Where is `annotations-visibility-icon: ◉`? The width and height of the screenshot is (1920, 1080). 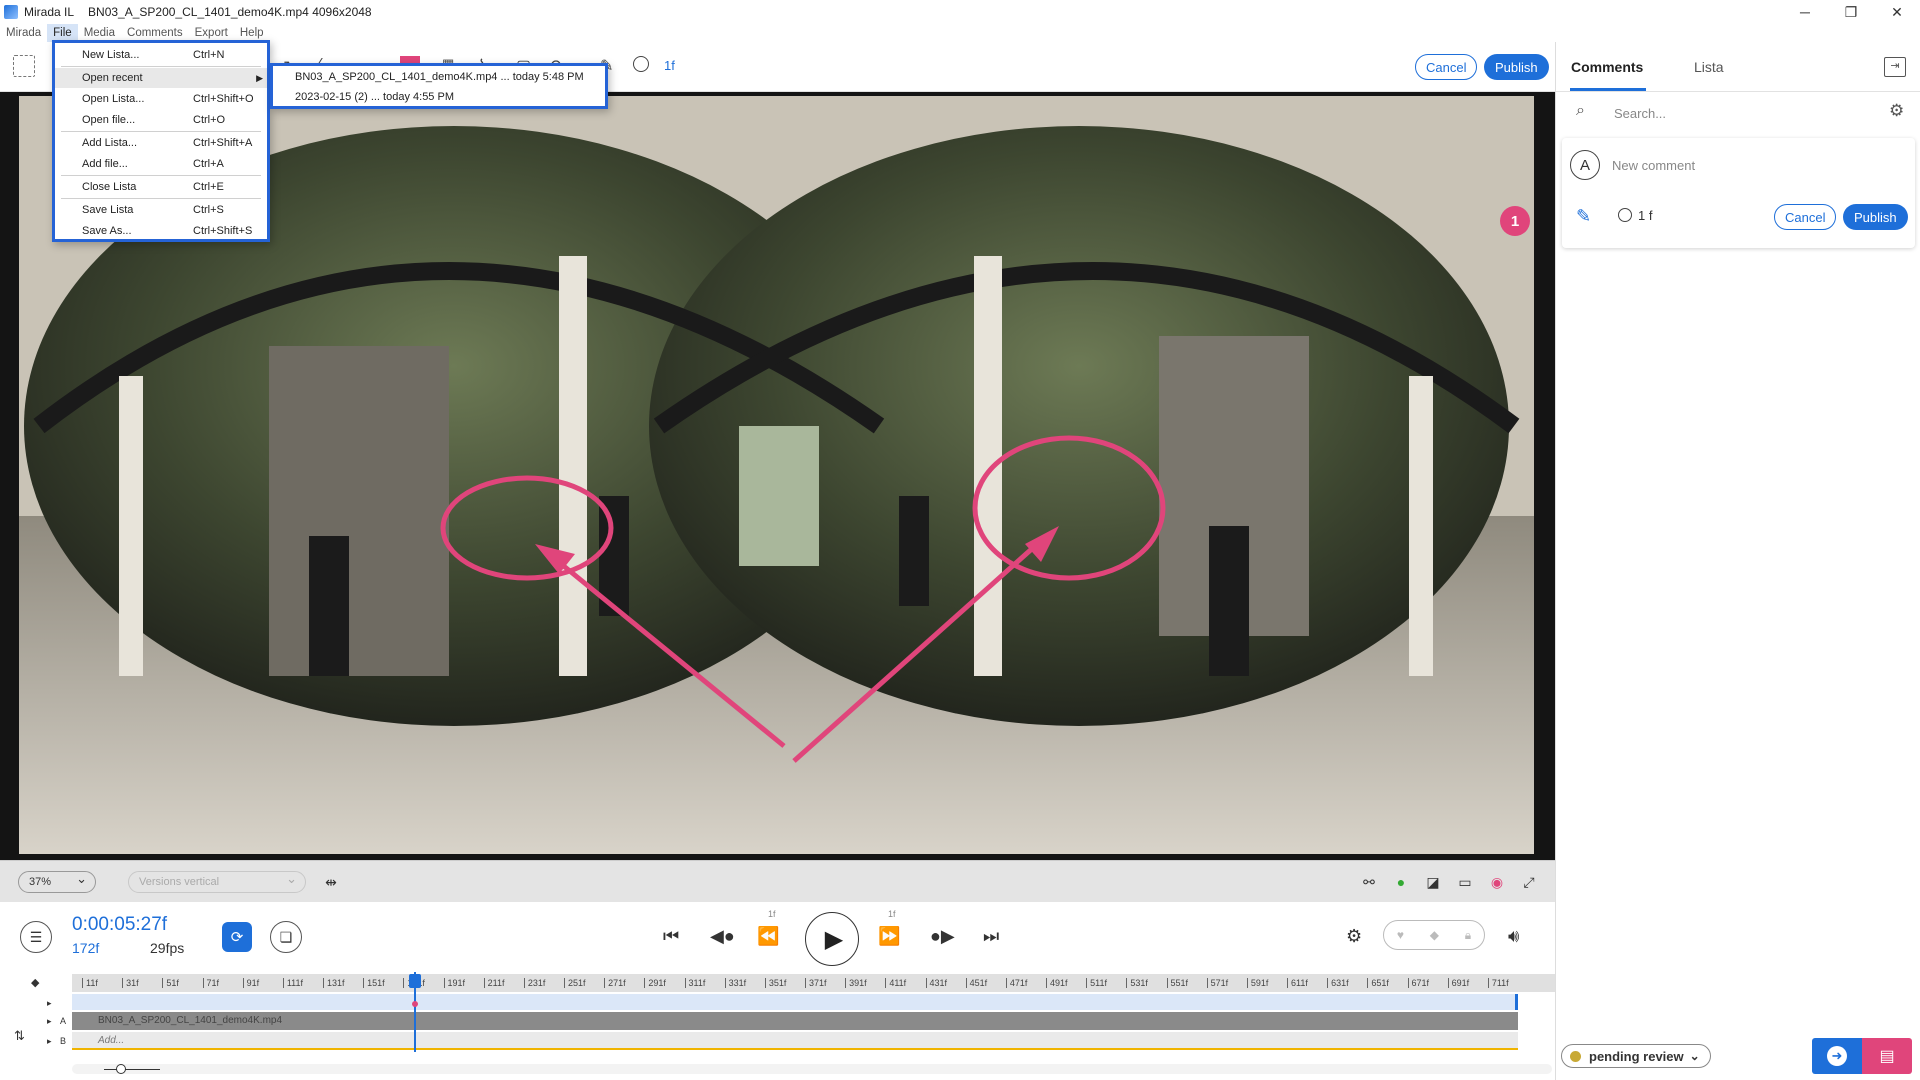
annotations-visibility-icon: ◉ is located at coordinates (1497, 882).